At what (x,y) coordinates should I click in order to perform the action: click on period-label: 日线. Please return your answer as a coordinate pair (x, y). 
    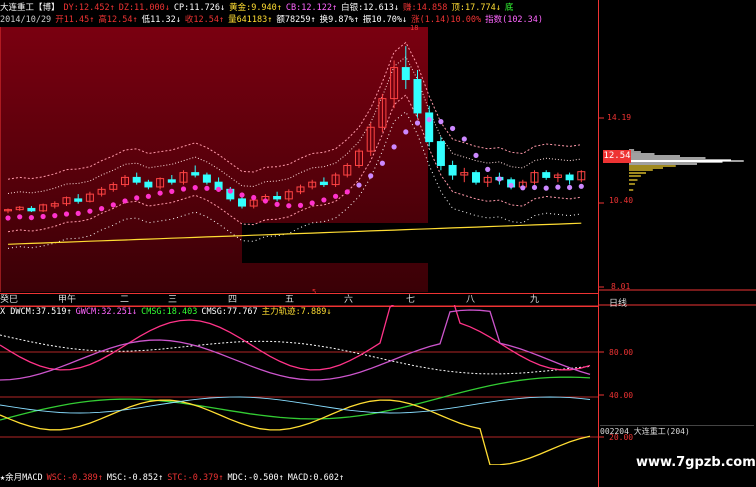
    Looking at the image, I should click on (618, 302).